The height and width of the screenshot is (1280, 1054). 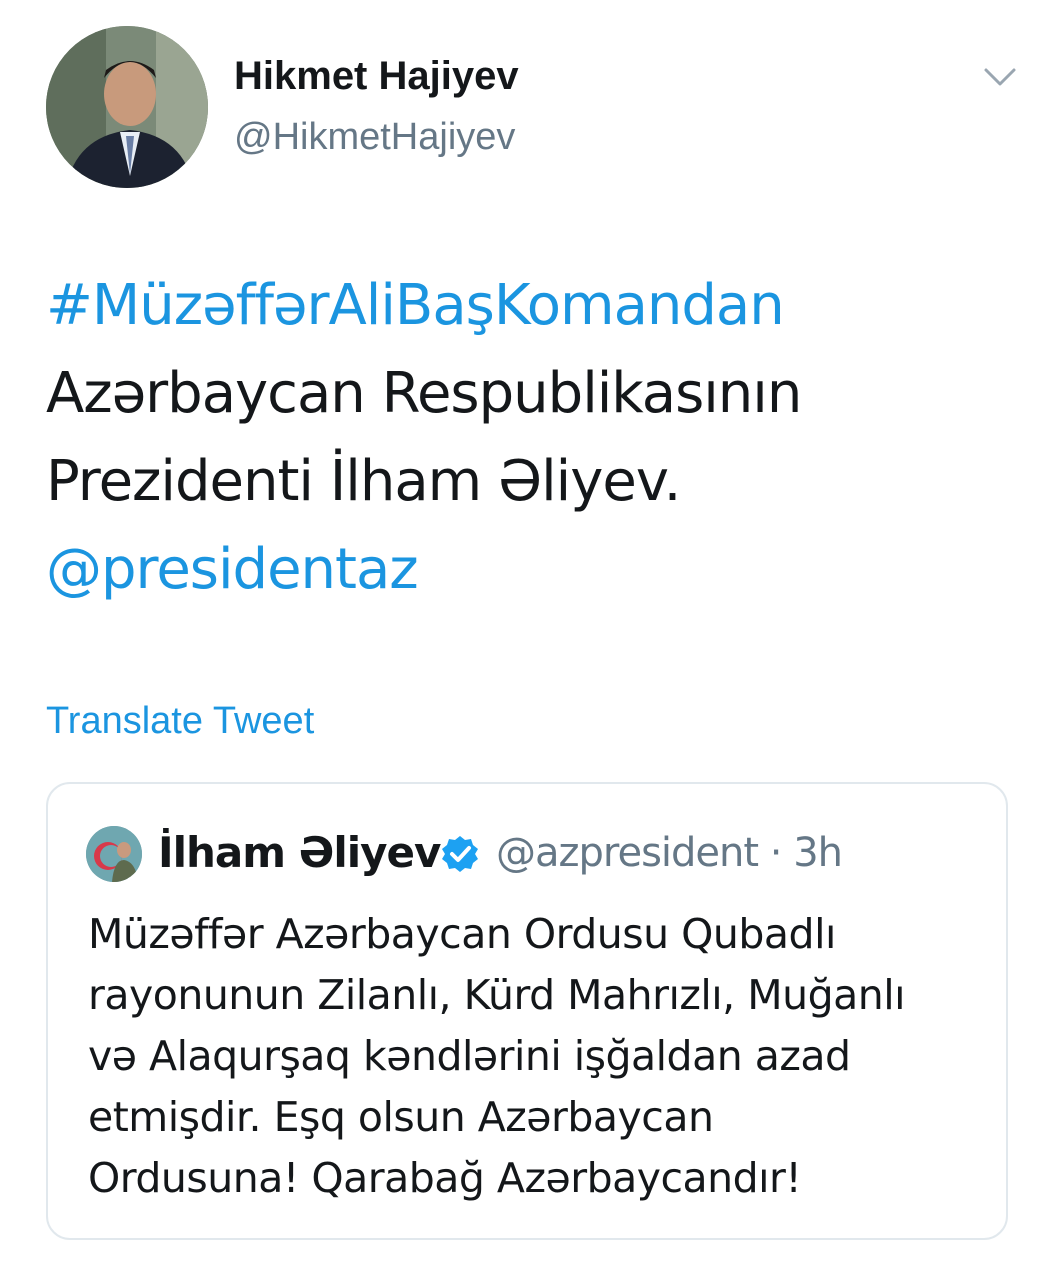 I want to click on quoted-handle-time: @azpresident · 3h, so click(x=669, y=853).